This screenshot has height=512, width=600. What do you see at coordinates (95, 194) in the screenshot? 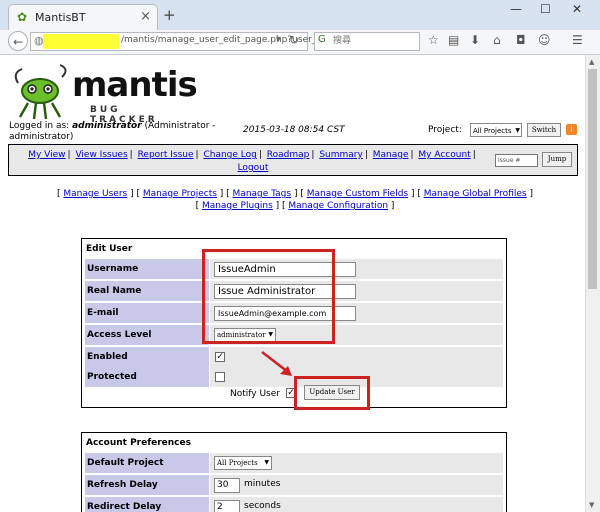
I see `submenu-manage-users: Manage Users` at bounding box center [95, 194].